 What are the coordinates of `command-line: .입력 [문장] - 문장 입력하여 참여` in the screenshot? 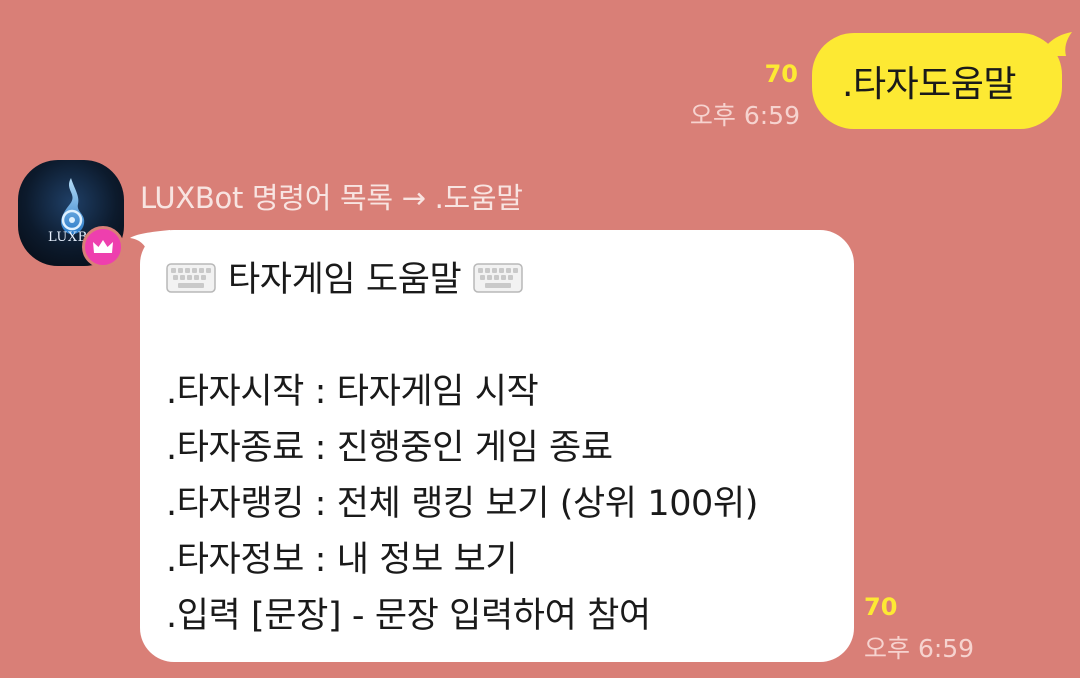 It's located at (408, 616).